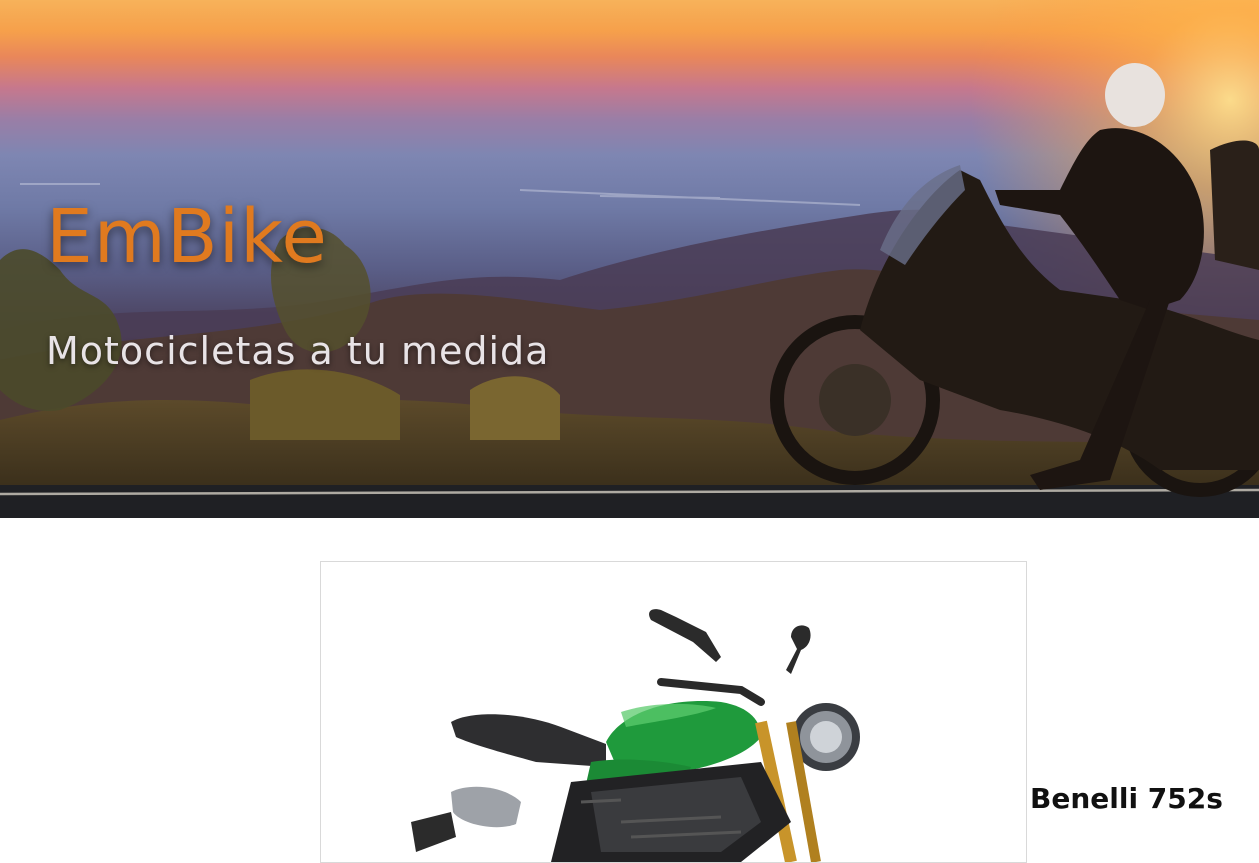 The image size is (1259, 863). Describe the element at coordinates (1126, 799) in the screenshot. I see `product-name: Benelli 752s` at that location.